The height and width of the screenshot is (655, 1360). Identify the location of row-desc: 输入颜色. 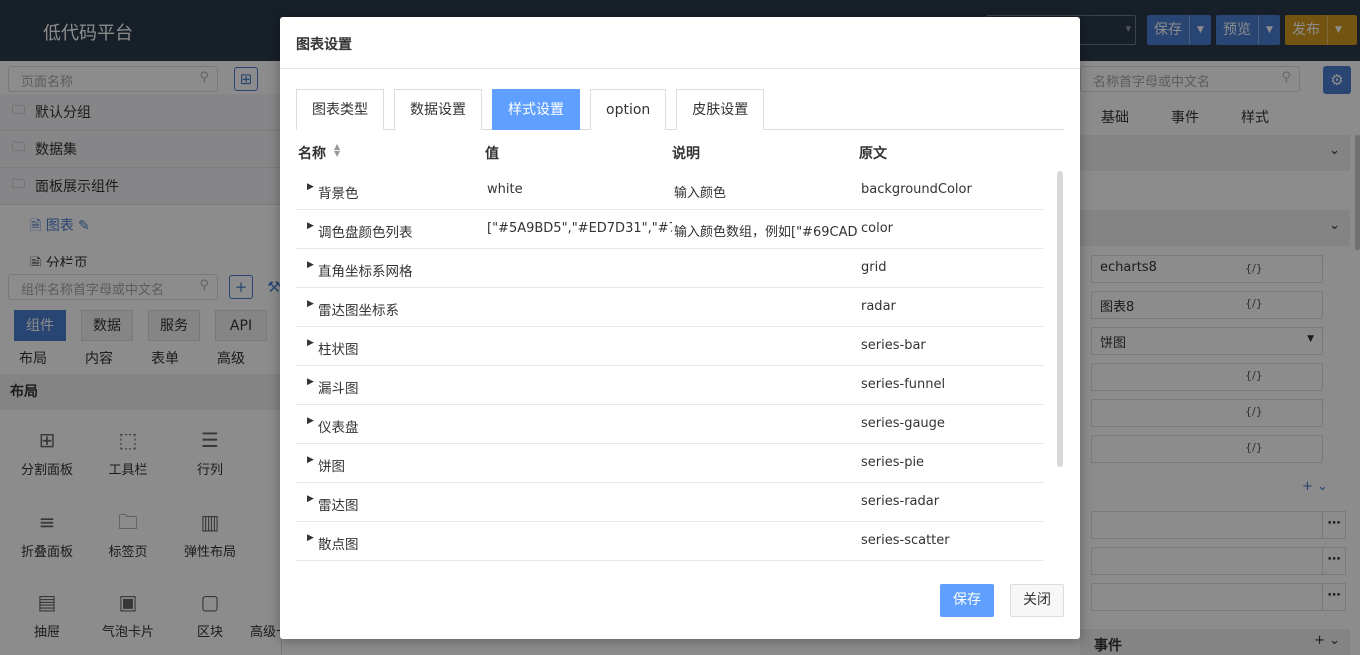
(700, 193).